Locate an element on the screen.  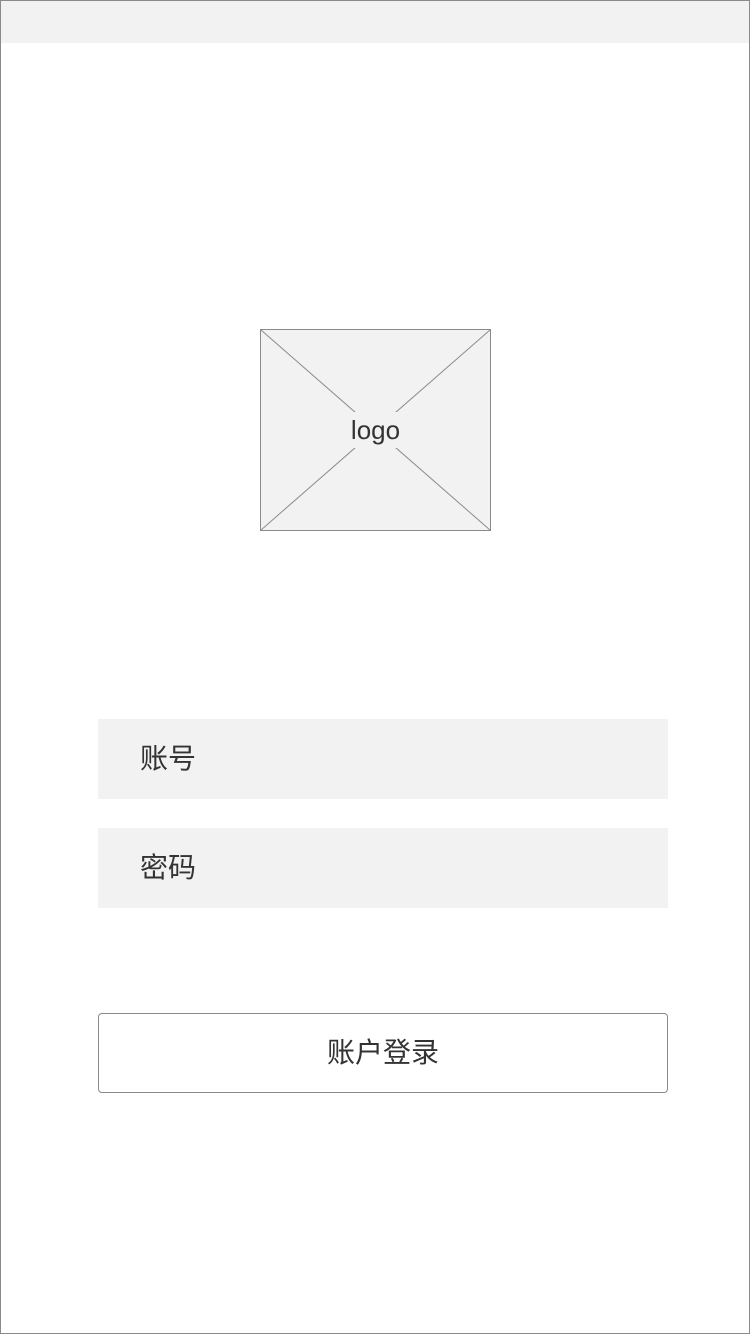
account-label: 账号 is located at coordinates (168, 758).